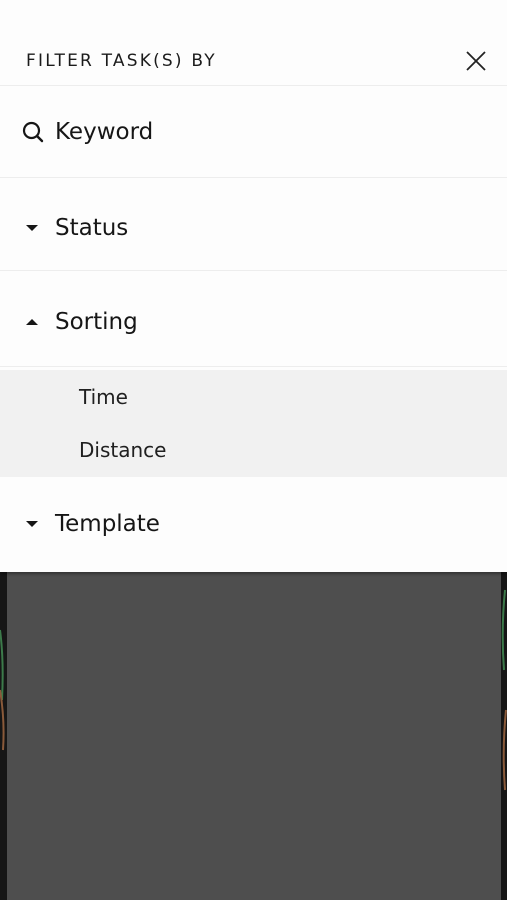 The height and width of the screenshot is (900, 507). What do you see at coordinates (104, 132) in the screenshot?
I see `keyword-label: Keyword` at bounding box center [104, 132].